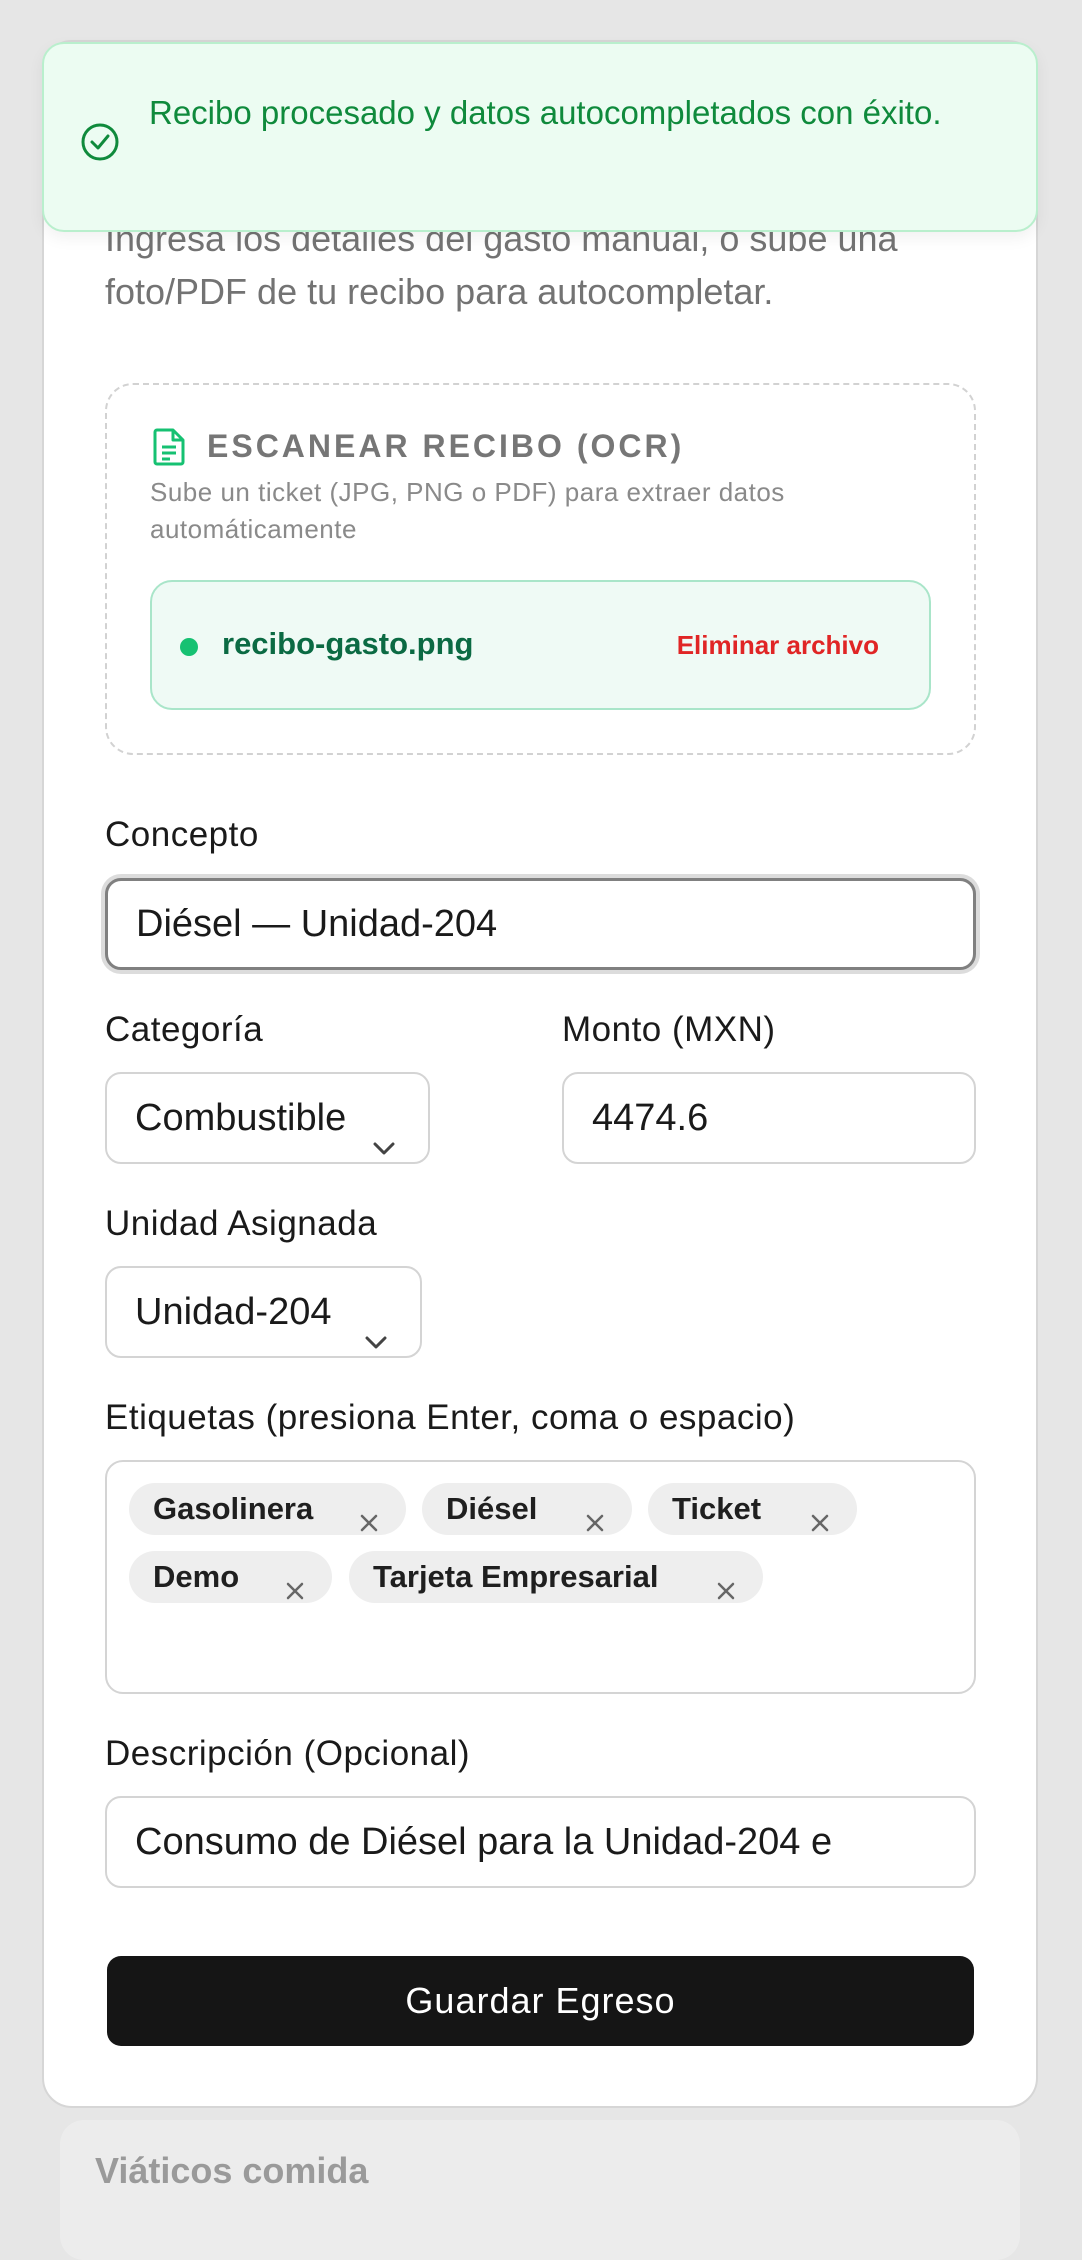 This screenshot has width=1082, height=2260. What do you see at coordinates (241, 1223) in the screenshot?
I see `unit-label: Unidad Asignada` at bounding box center [241, 1223].